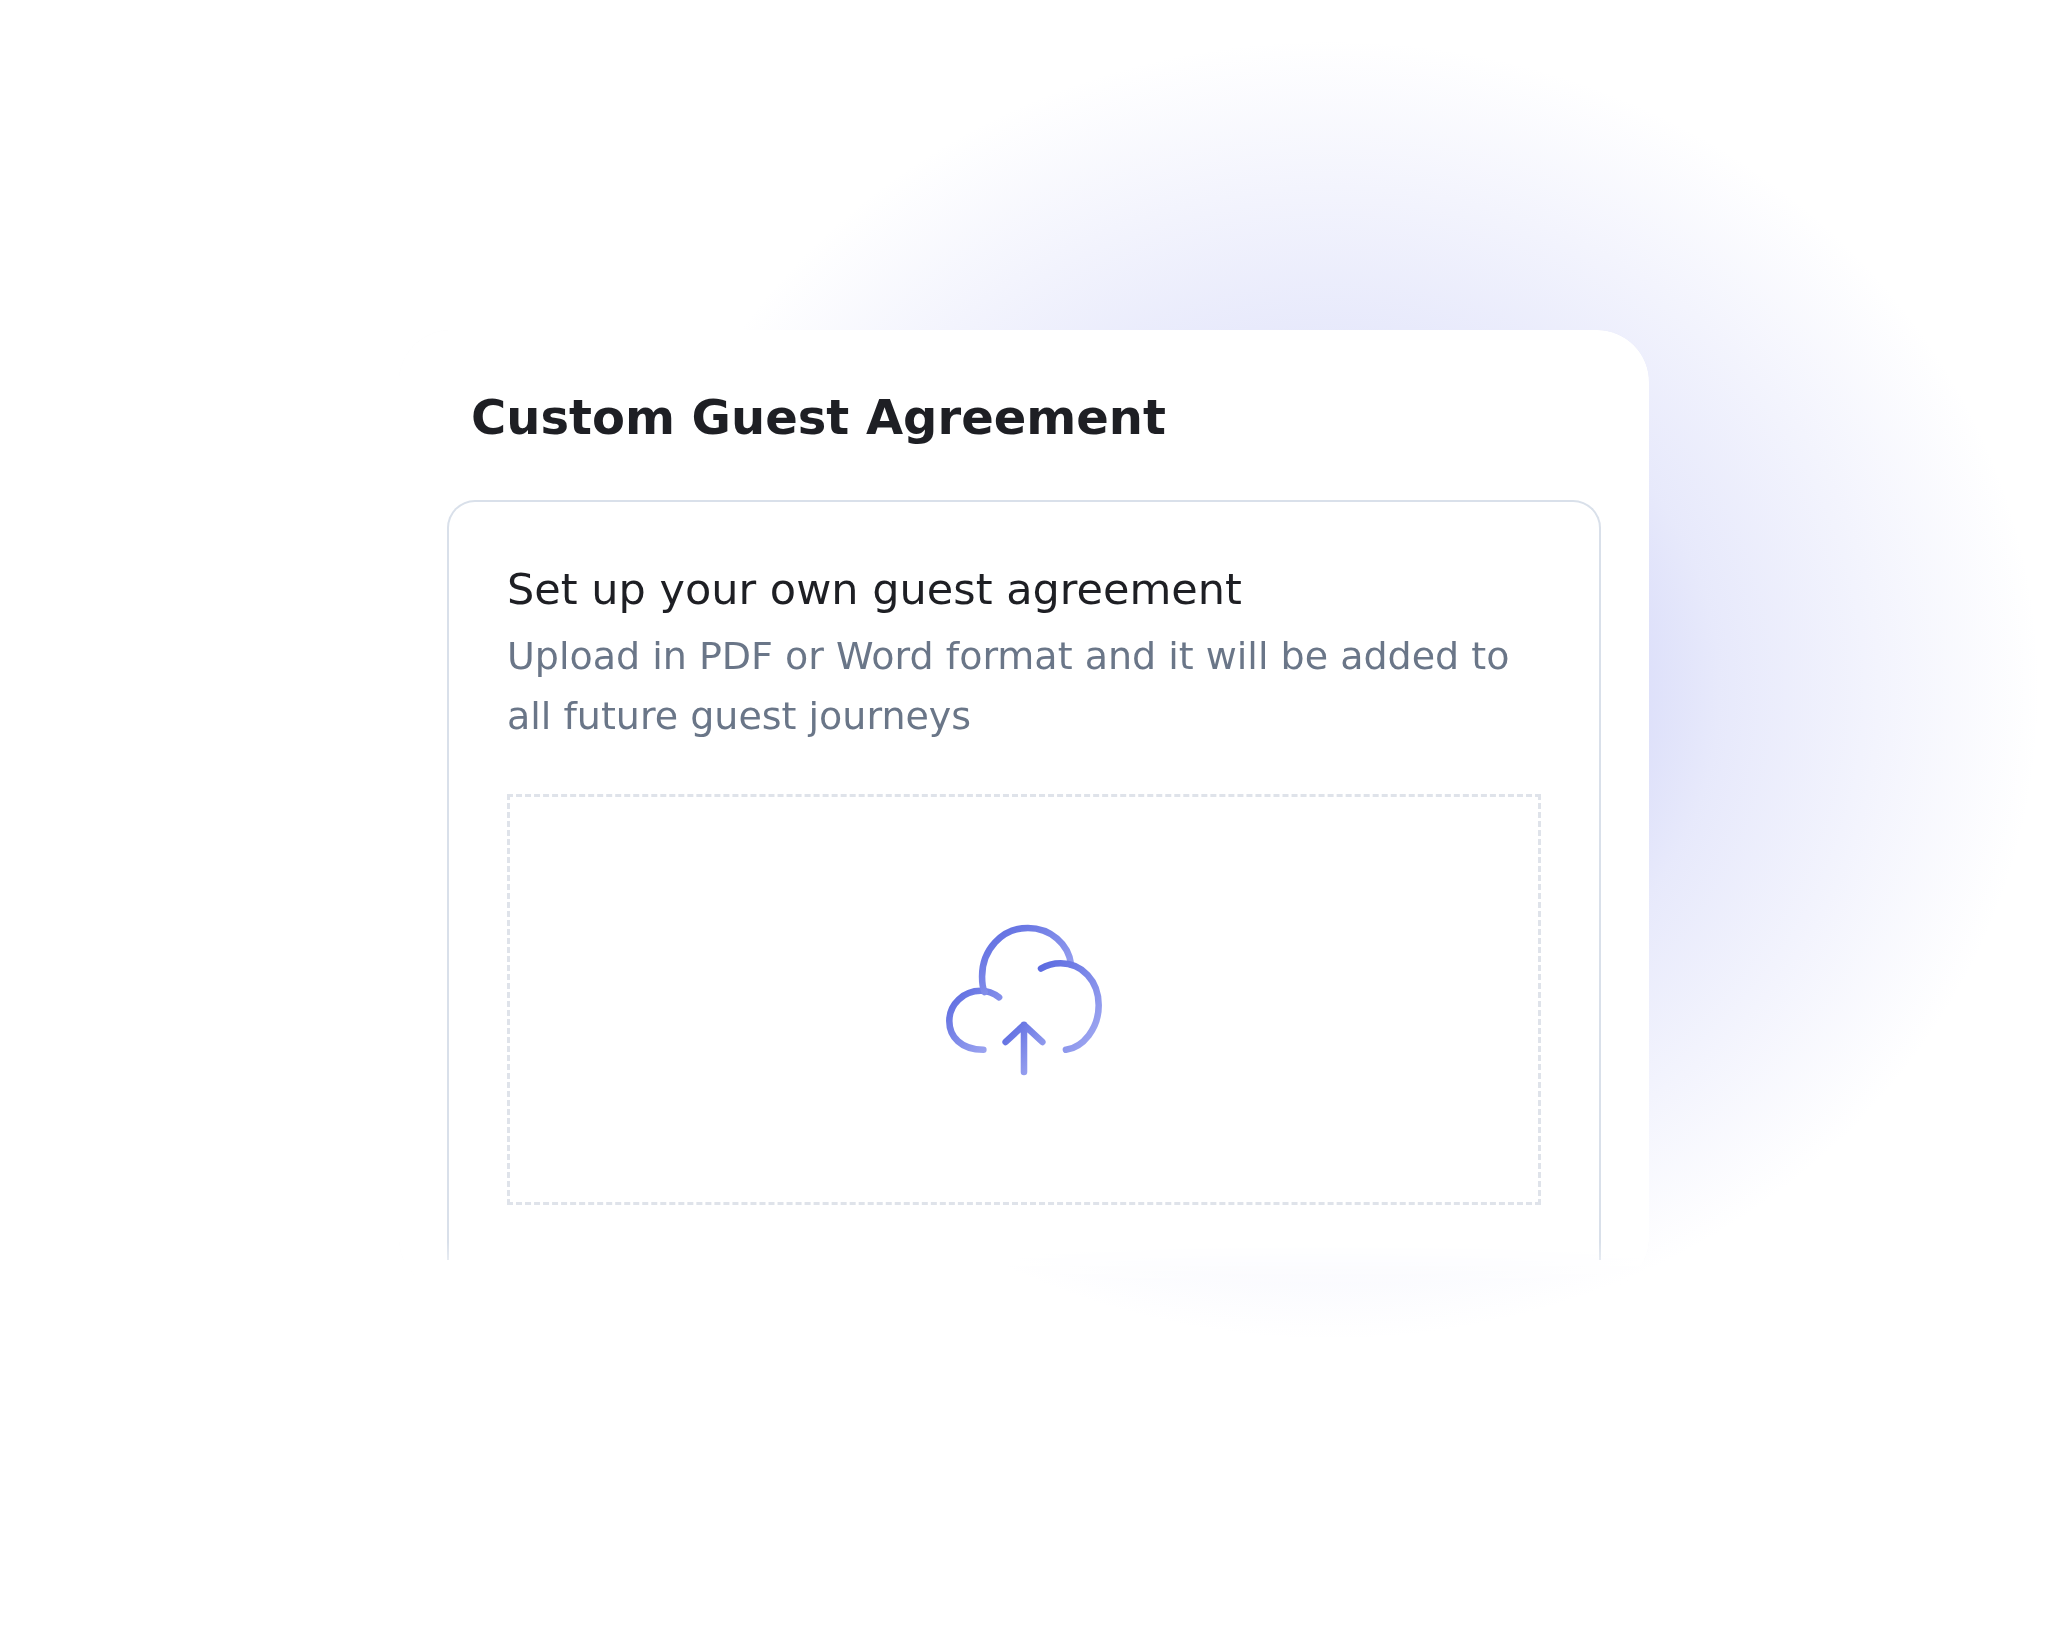 Image resolution: width=2052 pixels, height=1641 pixels. I want to click on upload-dropzone, so click(1024, 1000).